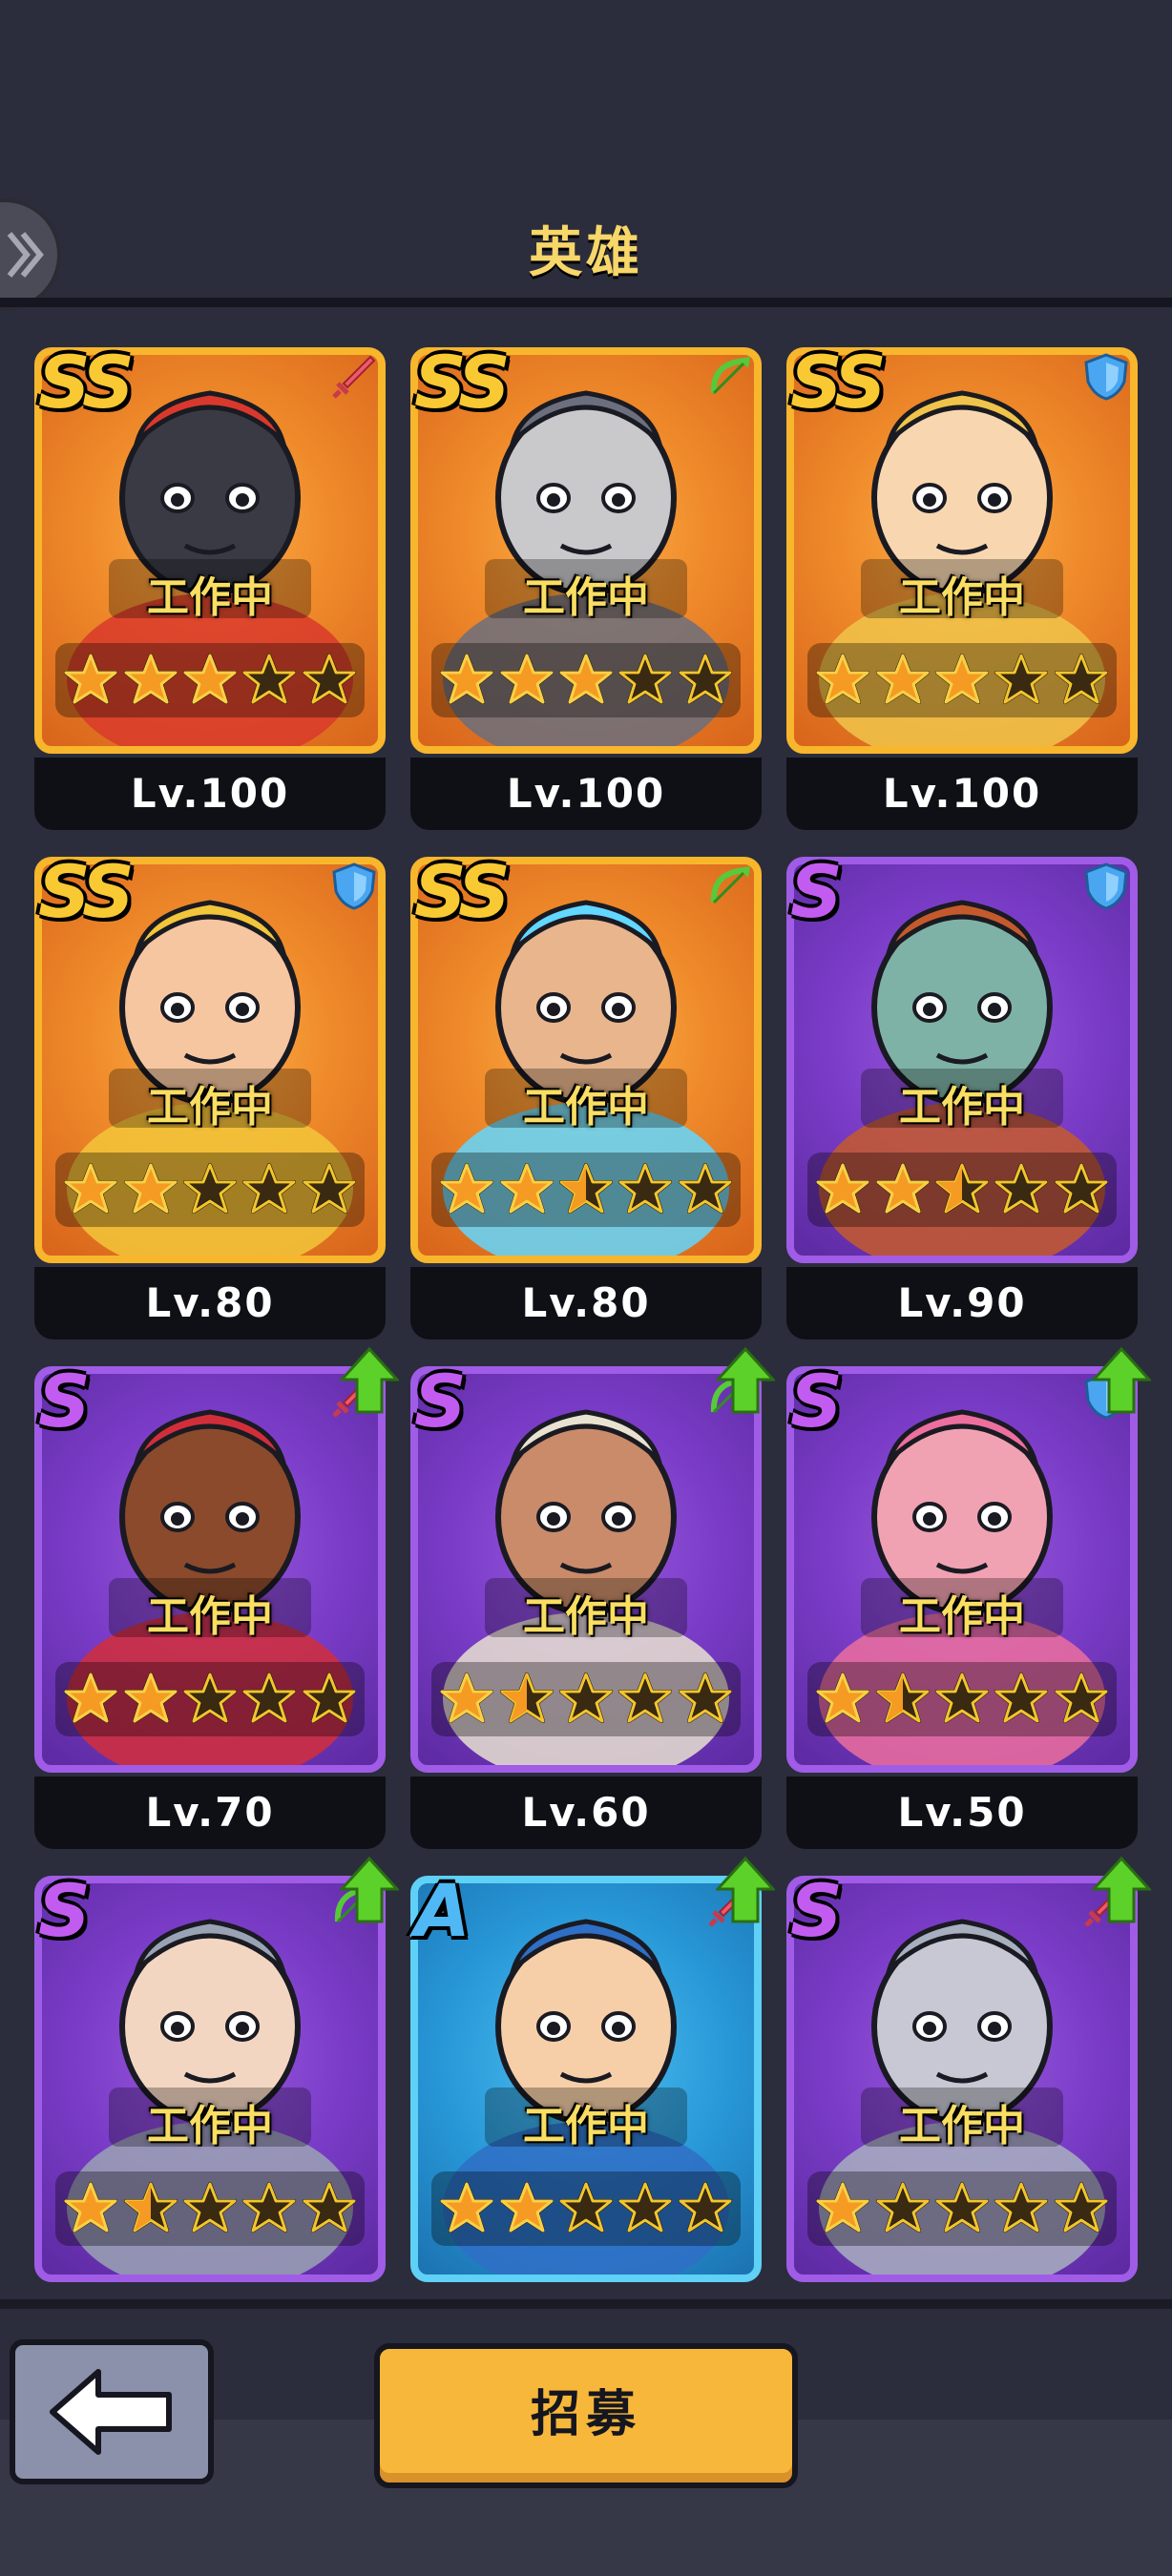  I want to click on hero-level-label: Lv.50, so click(962, 1812).